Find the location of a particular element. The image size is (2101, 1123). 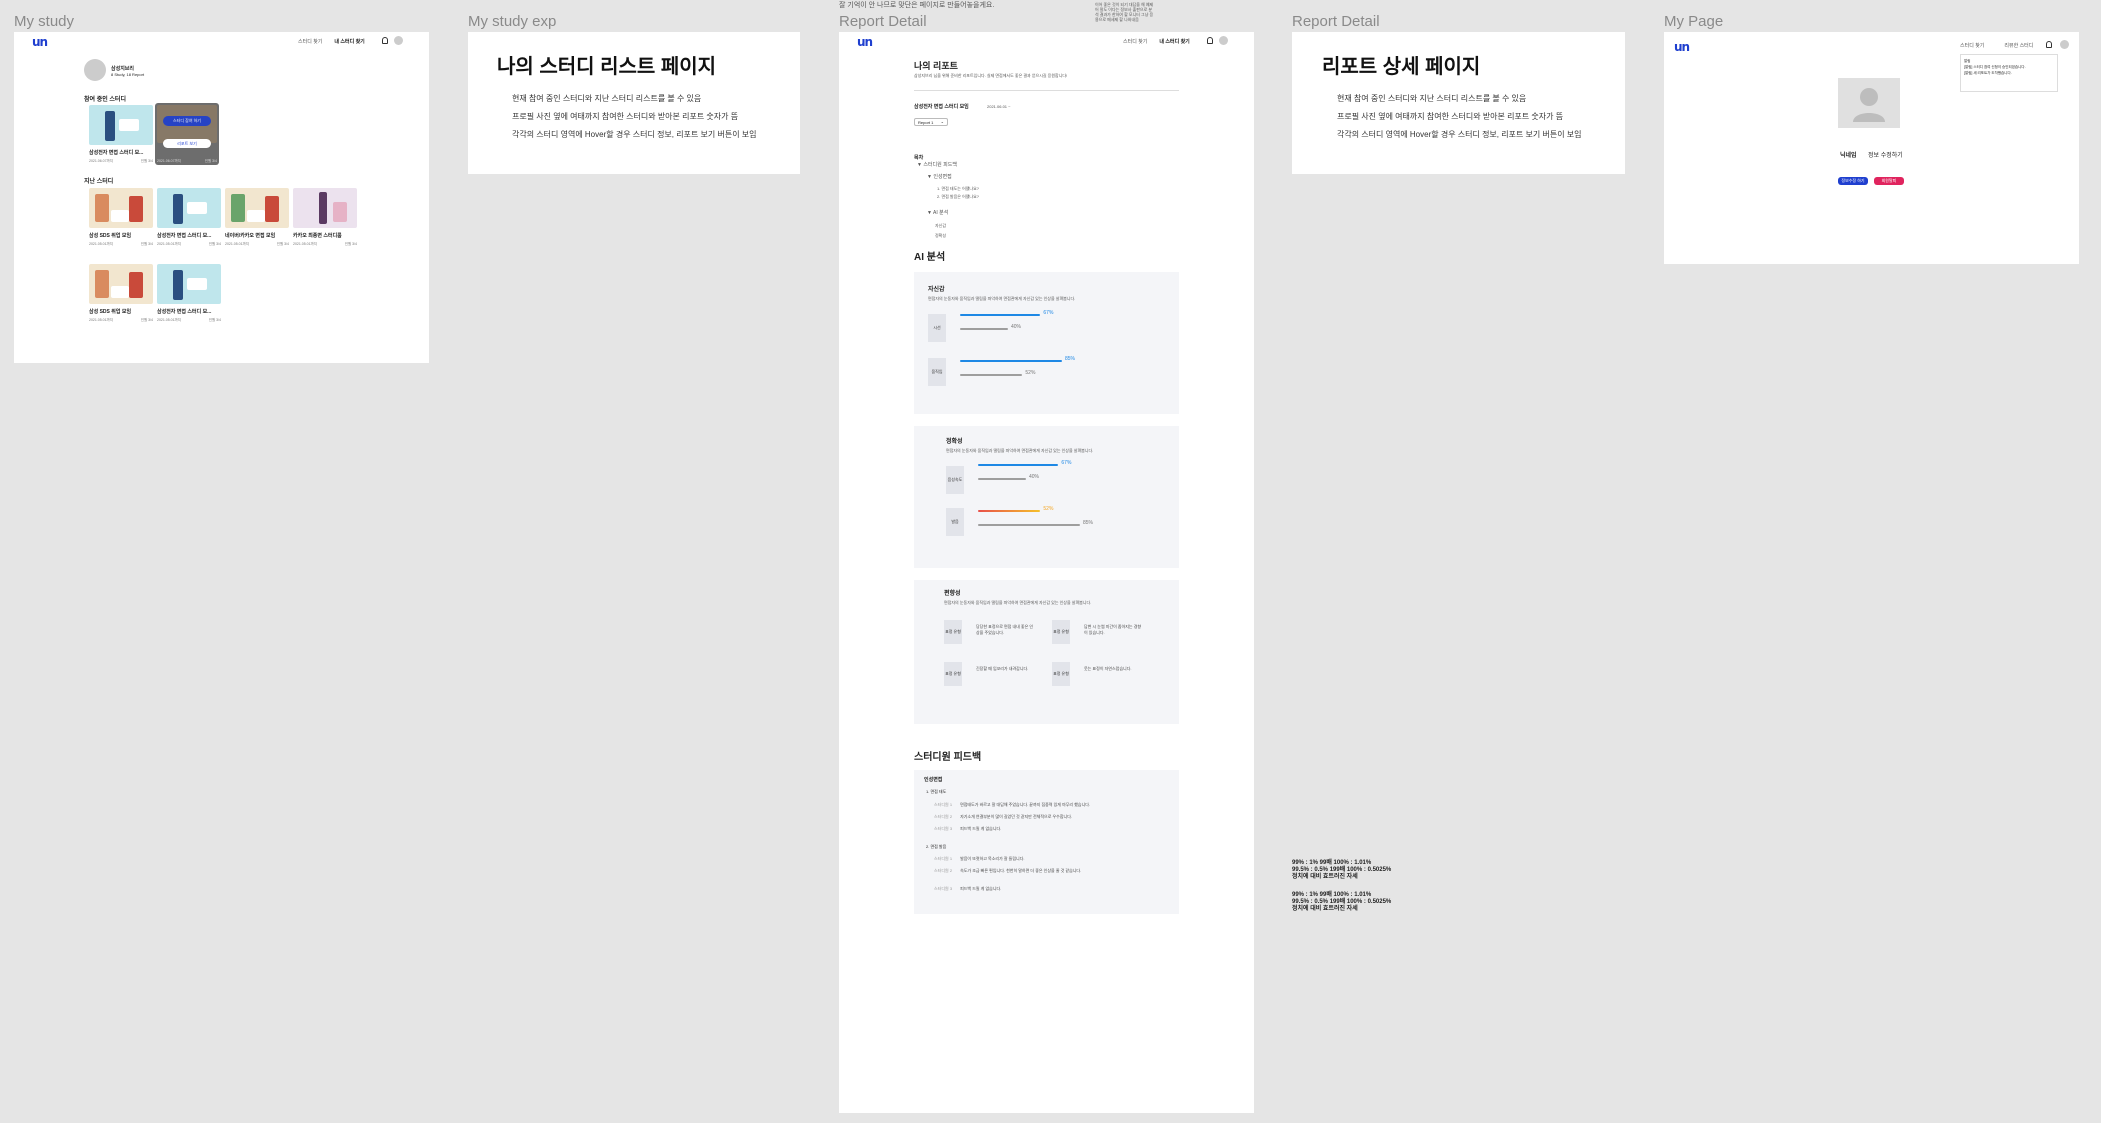

emotion-text: 답변 시 눈썹 미간이 좁아지는 경향이 있습니다. is located at coordinates (1113, 629).